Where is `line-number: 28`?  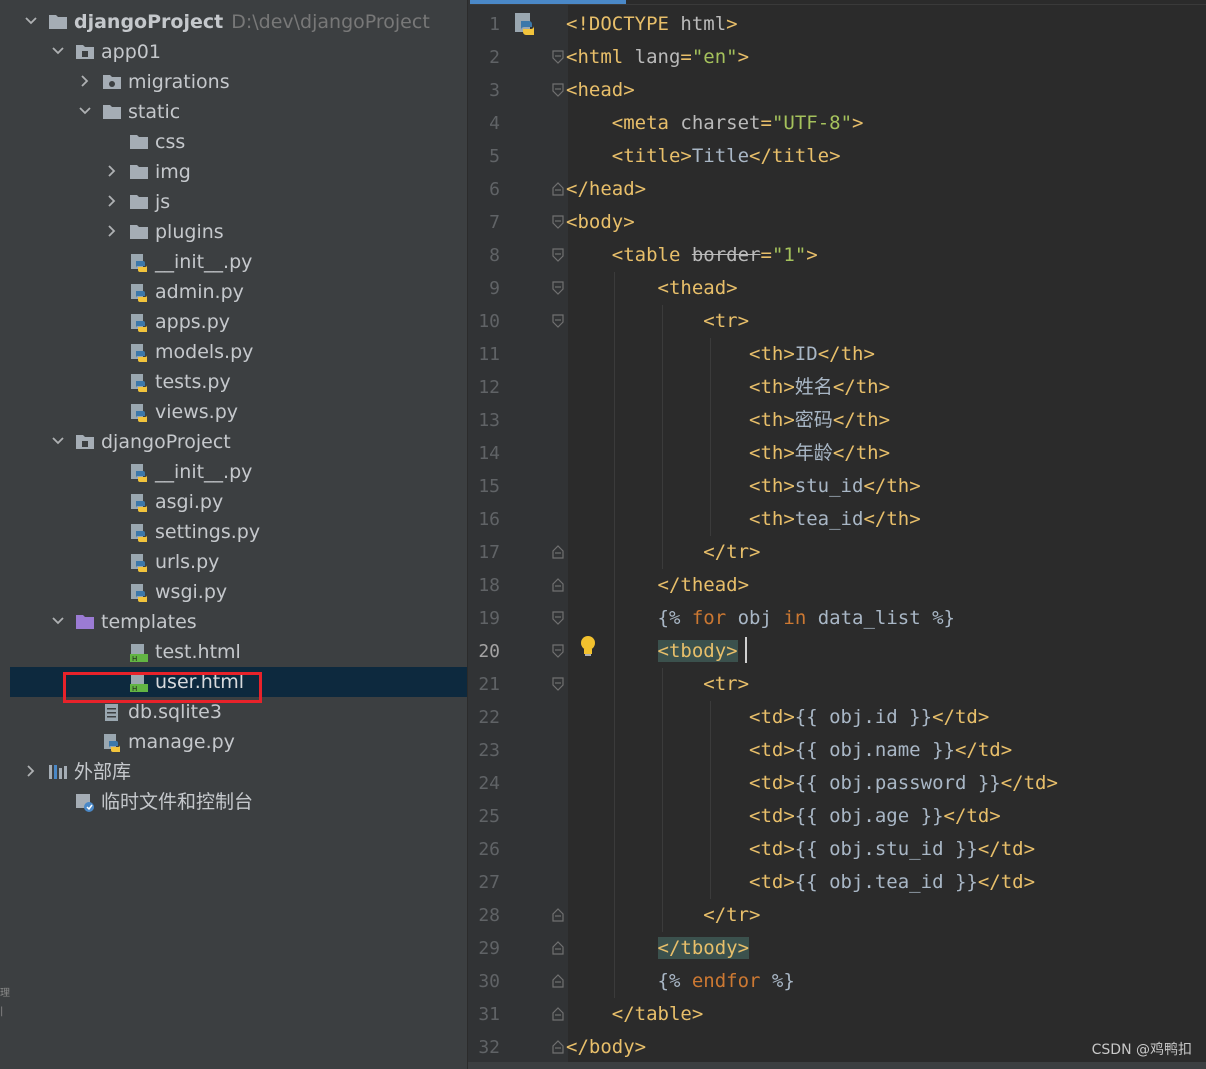 line-number: 28 is located at coordinates (484, 915).